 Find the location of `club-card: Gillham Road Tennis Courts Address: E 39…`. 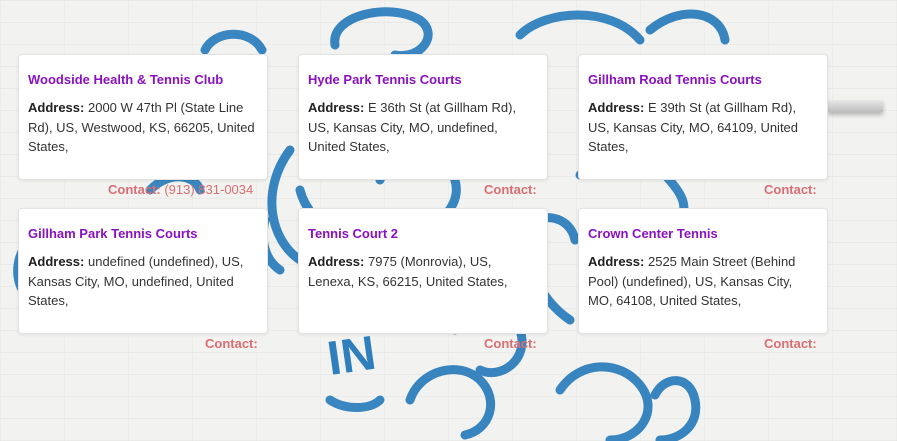

club-card: Gillham Road Tennis Courts Address: E 39… is located at coordinates (703, 117).